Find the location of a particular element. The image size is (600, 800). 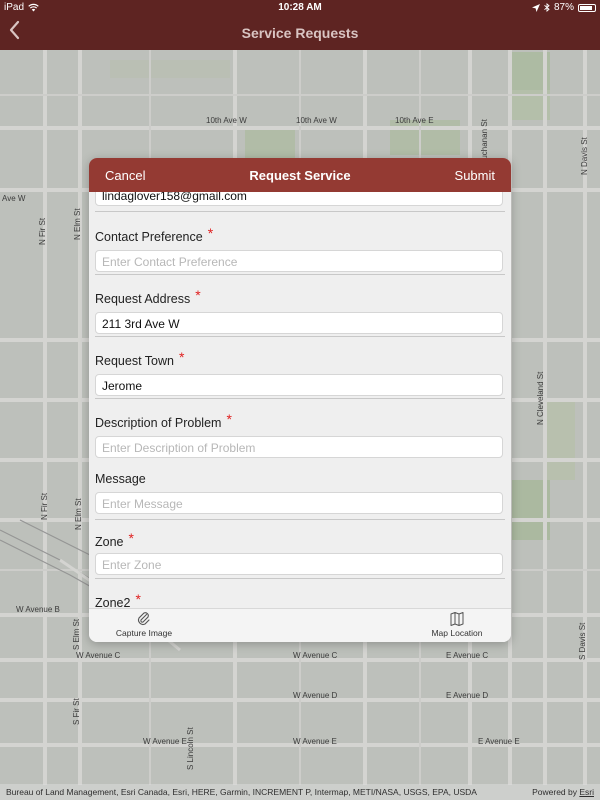

request-town-label: Request Town * is located at coordinates (140, 358).